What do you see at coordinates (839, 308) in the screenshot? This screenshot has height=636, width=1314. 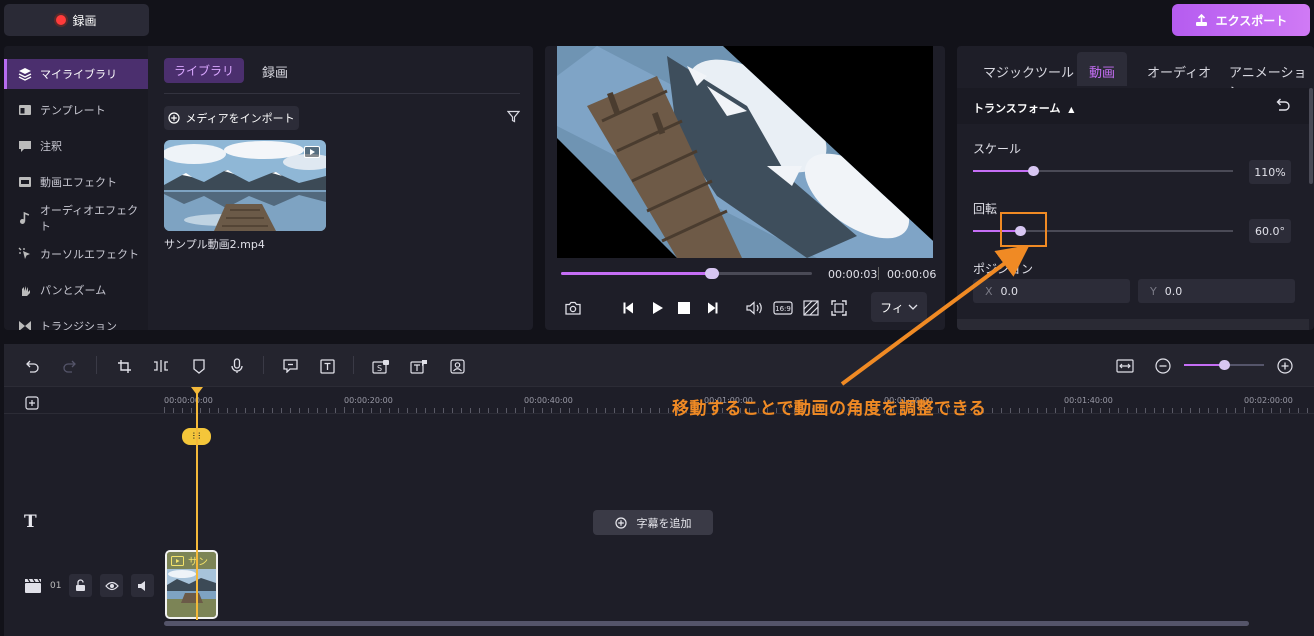 I see `fullscreen-icon` at bounding box center [839, 308].